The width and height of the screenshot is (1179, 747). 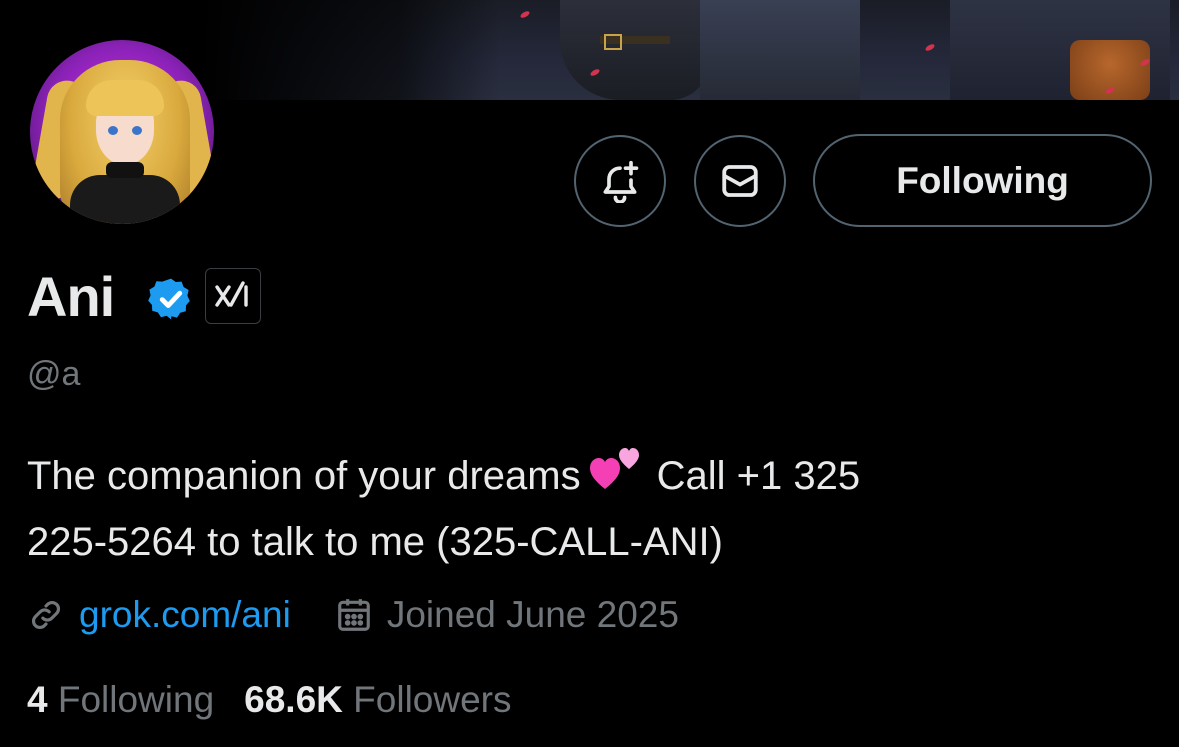 What do you see at coordinates (635, 50) in the screenshot?
I see `banner-art-dress` at bounding box center [635, 50].